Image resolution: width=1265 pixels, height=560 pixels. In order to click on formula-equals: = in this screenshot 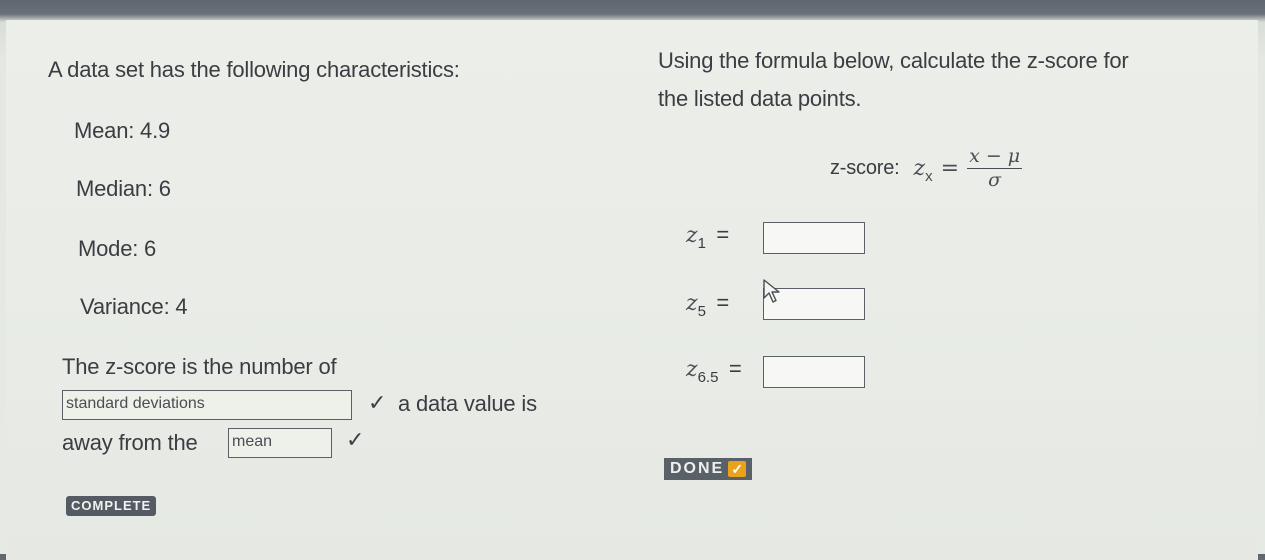, I will do `click(950, 168)`.